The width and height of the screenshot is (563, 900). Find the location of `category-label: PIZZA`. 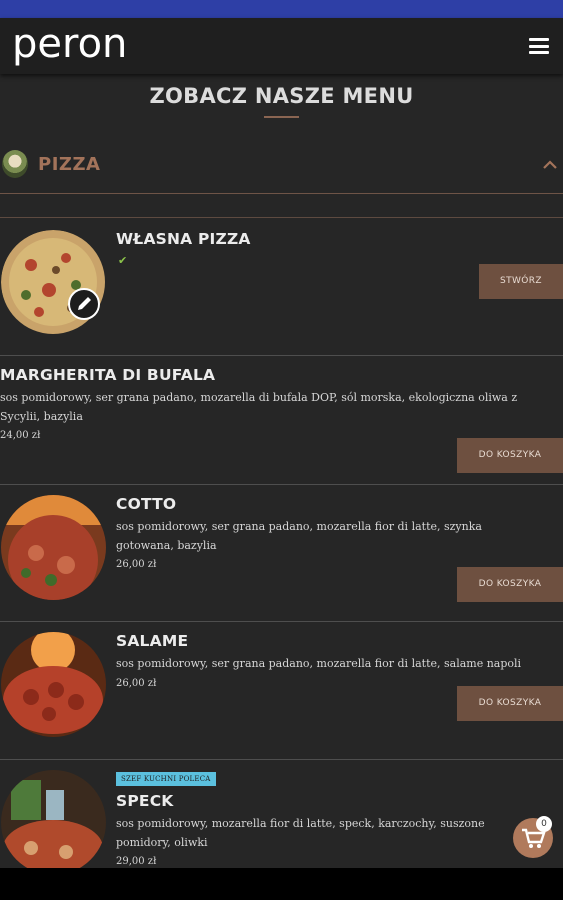

category-label: PIZZA is located at coordinates (69, 164).